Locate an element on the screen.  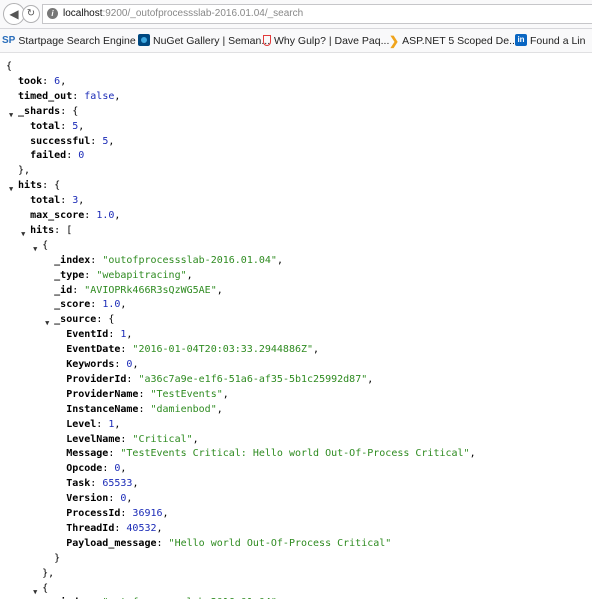
bookmark-item: in Found a Lin is located at coordinates (550, 41).